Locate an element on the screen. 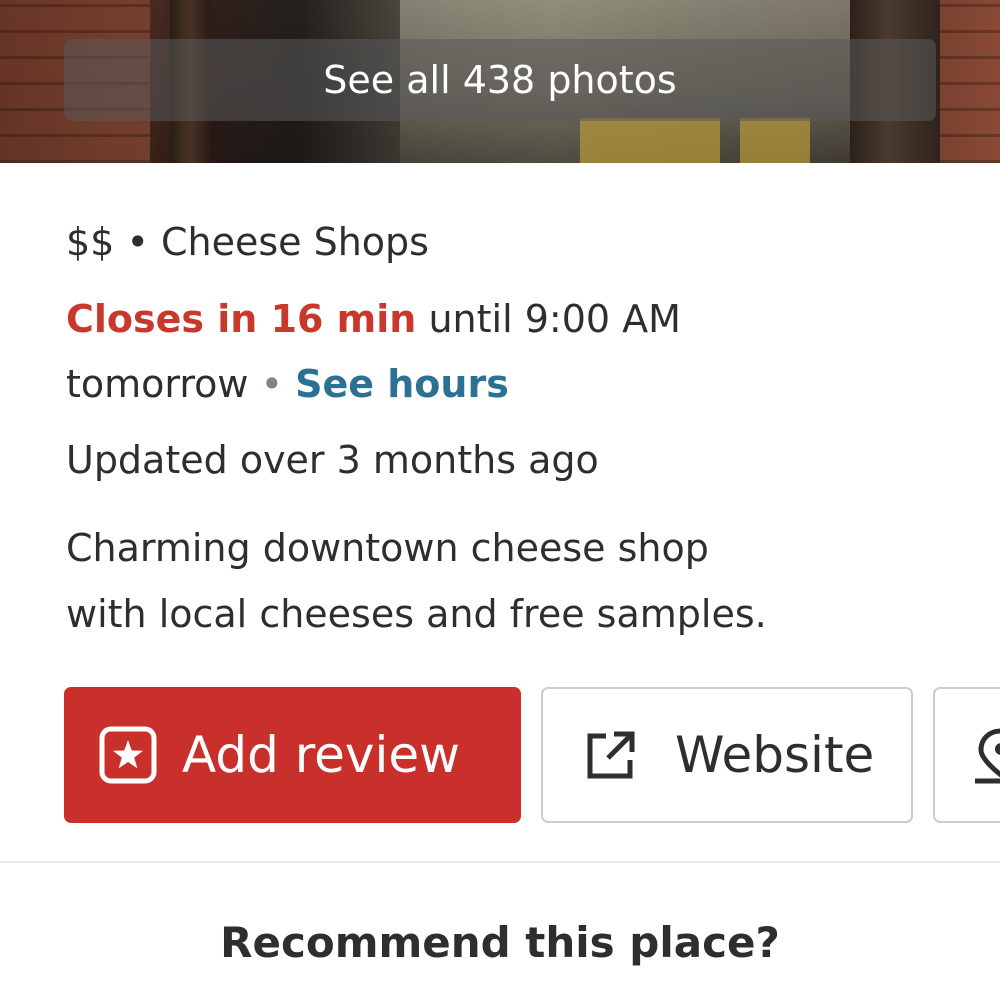 The height and width of the screenshot is (1000, 1000). website-button: Website is located at coordinates (727, 755).